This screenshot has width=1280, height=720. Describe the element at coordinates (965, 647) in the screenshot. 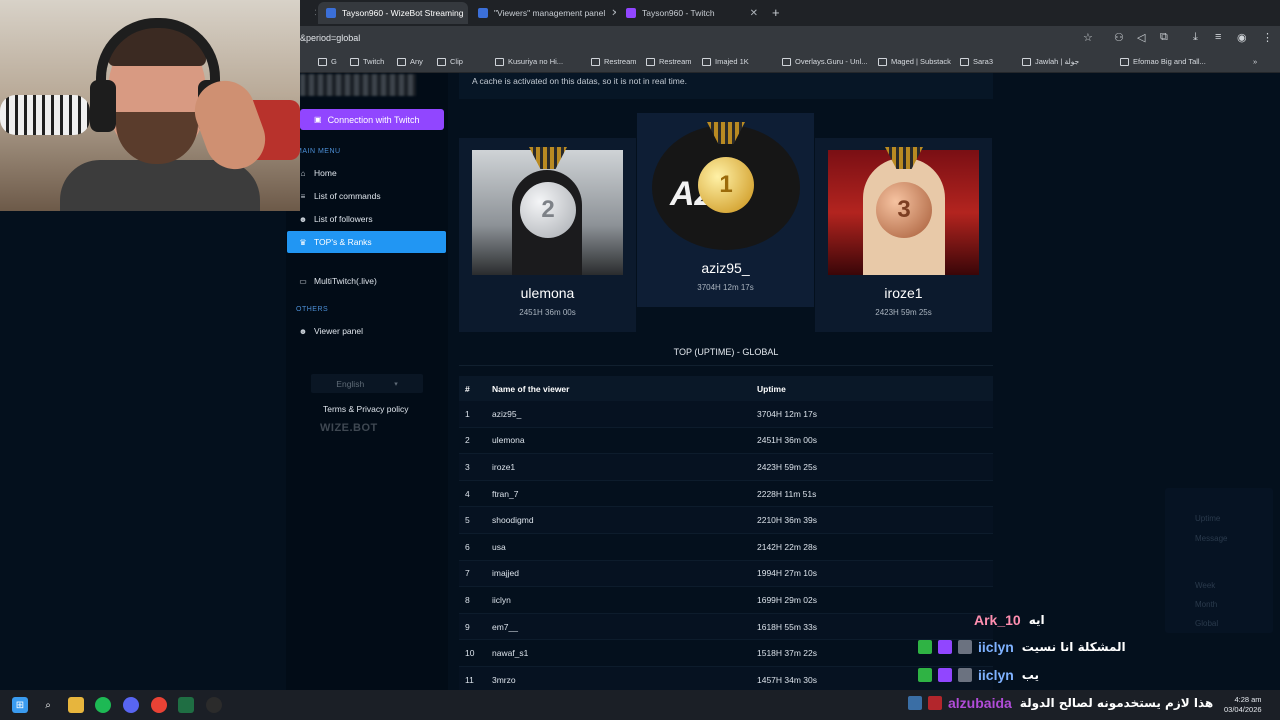

I see `sword-badge-icon` at that location.